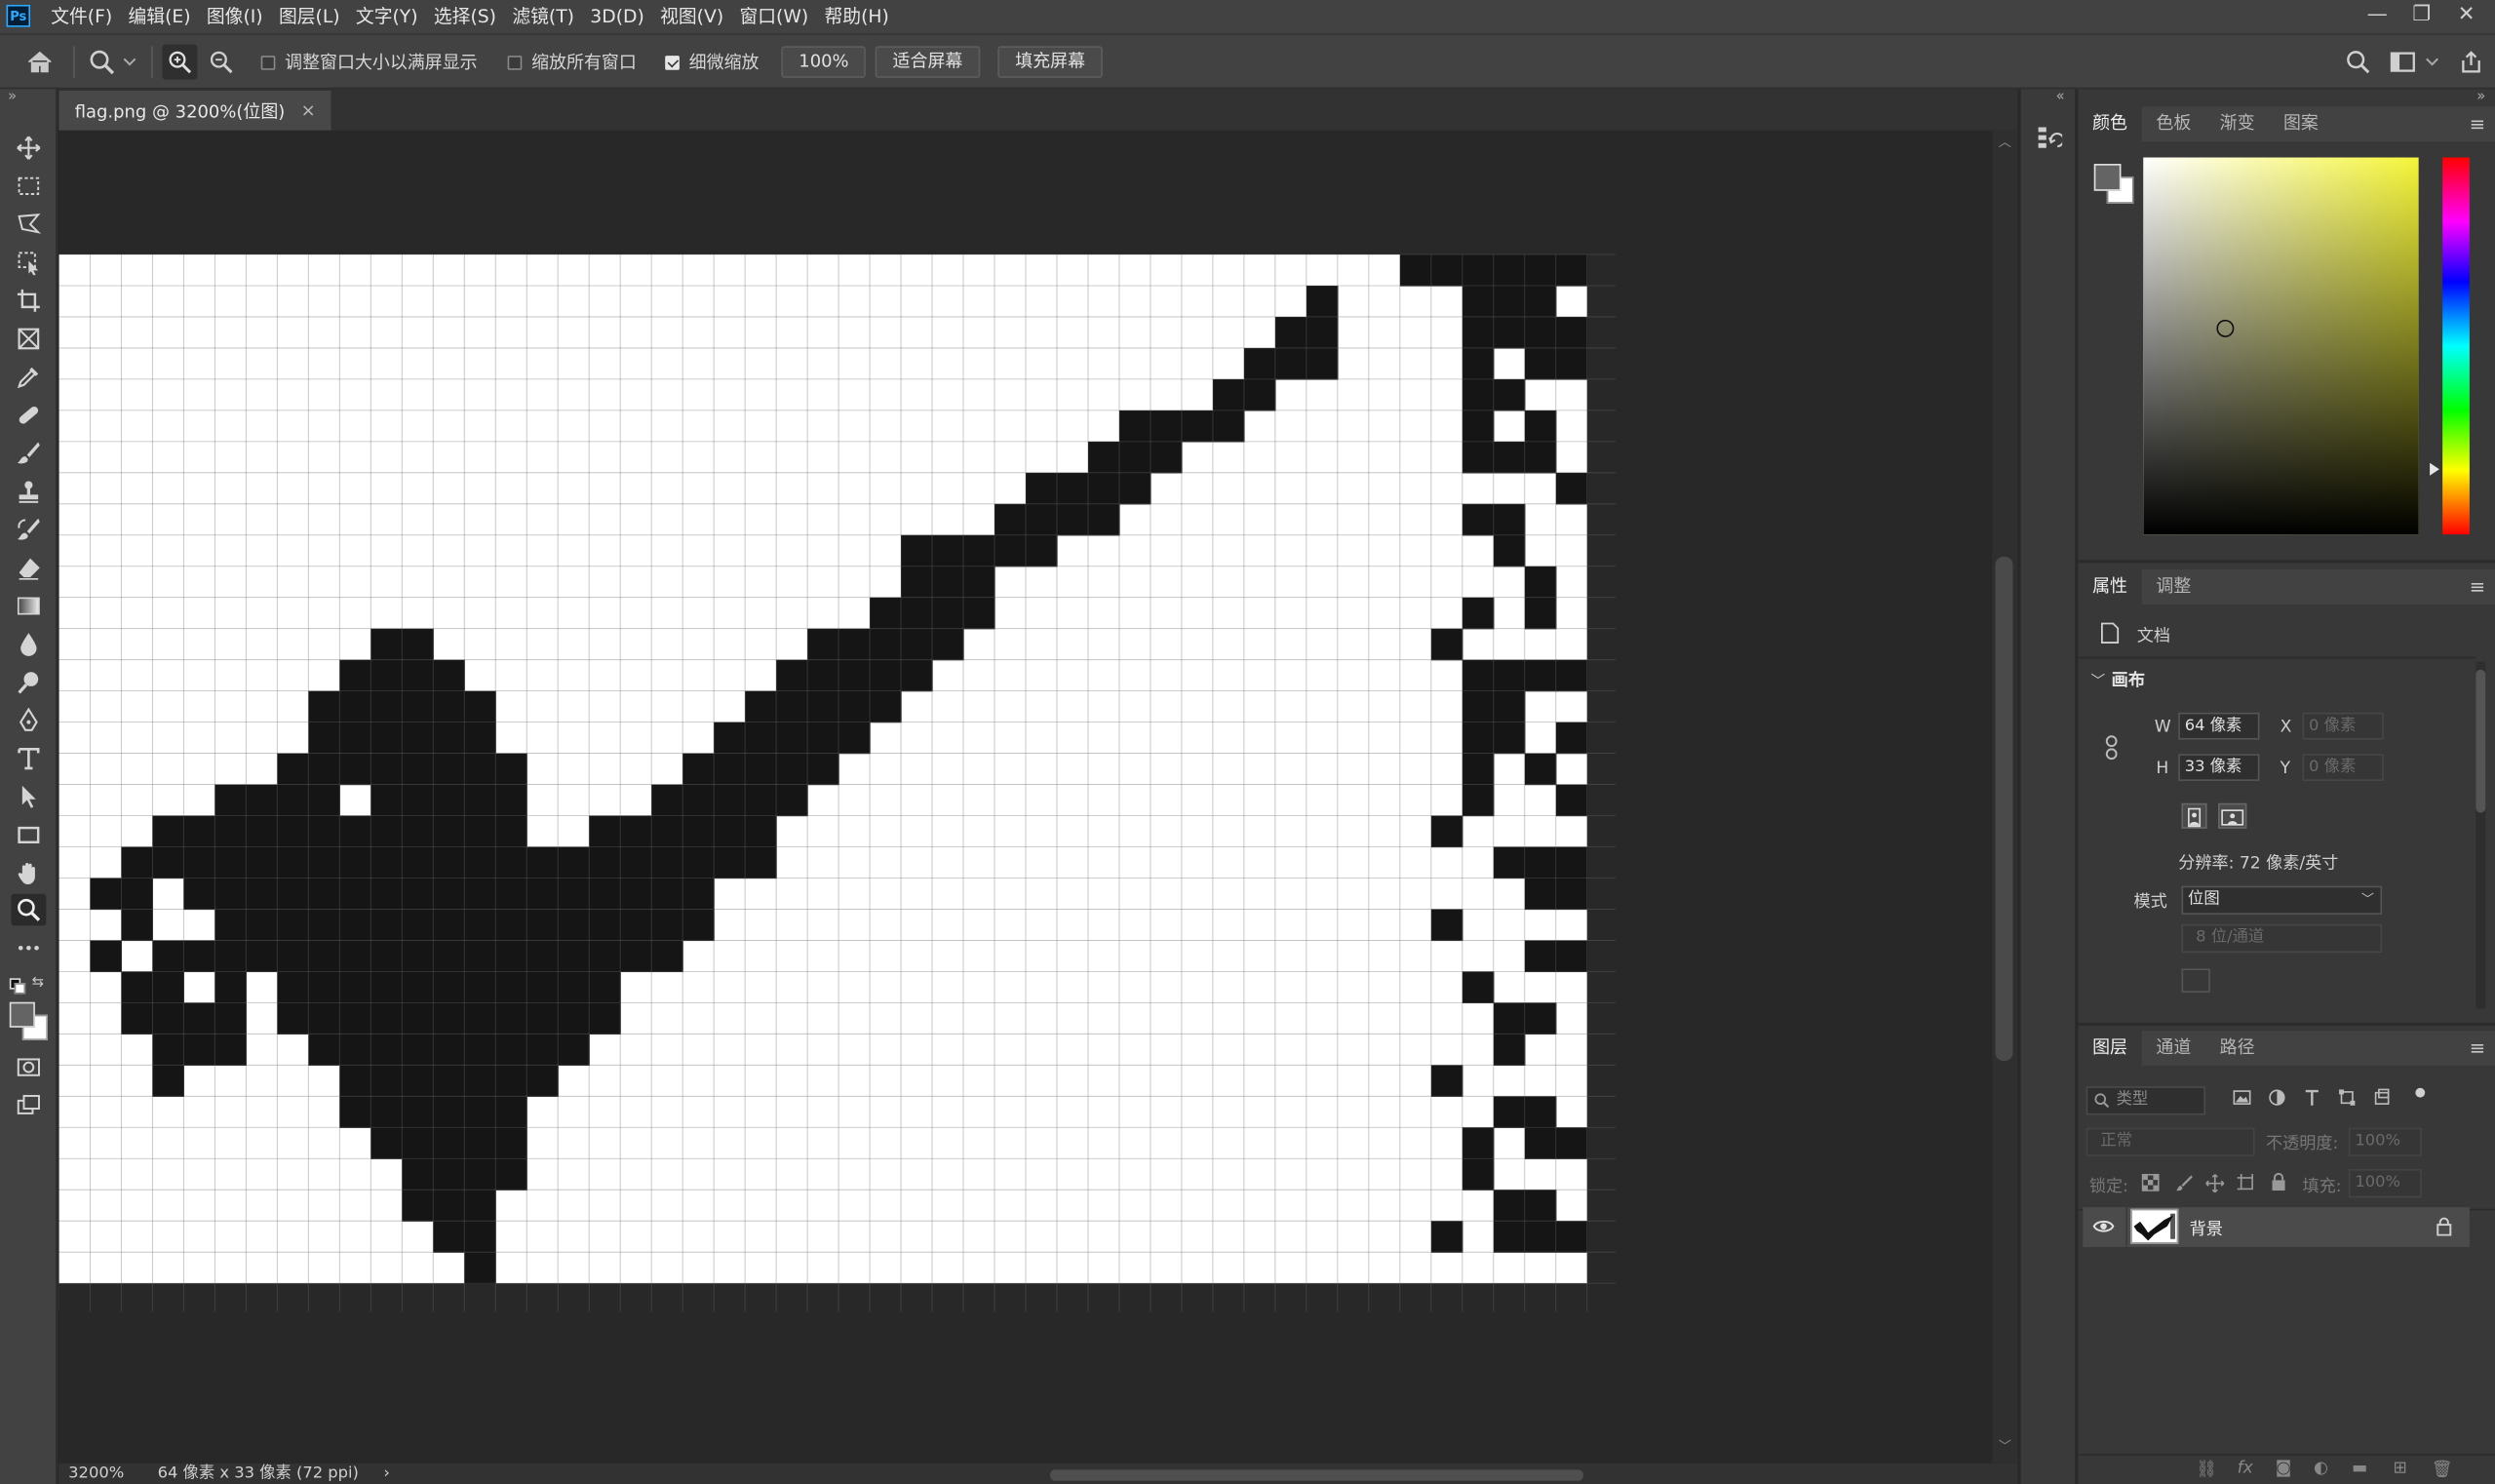 This screenshot has width=2495, height=1484. Describe the element at coordinates (2206, 1228) in the screenshot. I see `layer-name: 背景` at that location.